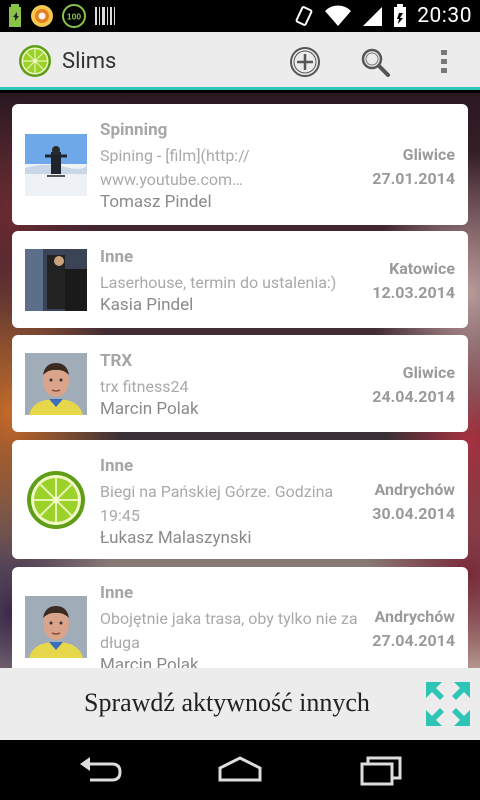 The height and width of the screenshot is (800, 480). Describe the element at coordinates (100, 770) in the screenshot. I see `back-icon` at that location.